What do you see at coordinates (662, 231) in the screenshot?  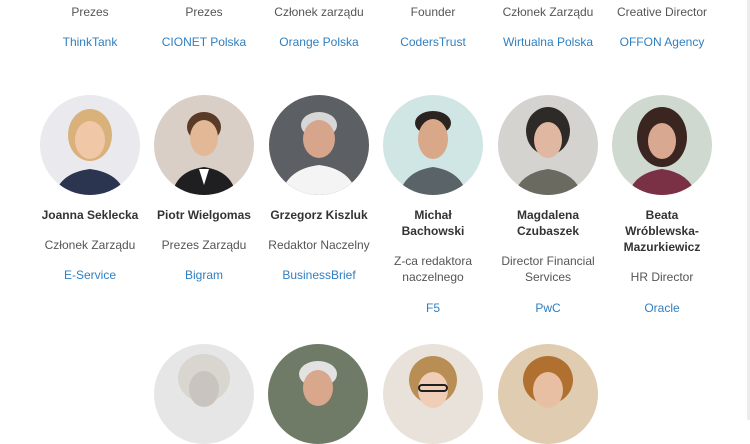 I see `speaker-name: Beata Wróblewska- Mazurkiewicz` at bounding box center [662, 231].